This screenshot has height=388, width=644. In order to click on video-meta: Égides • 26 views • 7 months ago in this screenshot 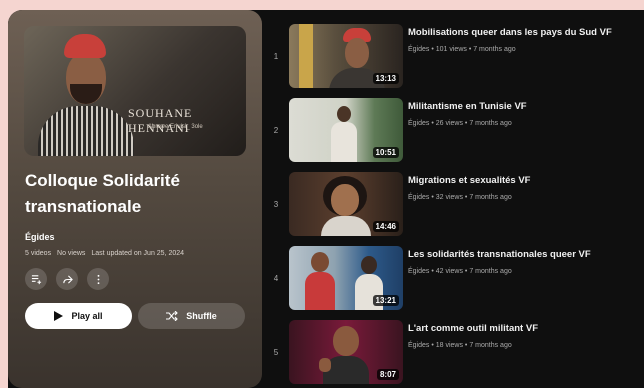, I will do `click(460, 123)`.